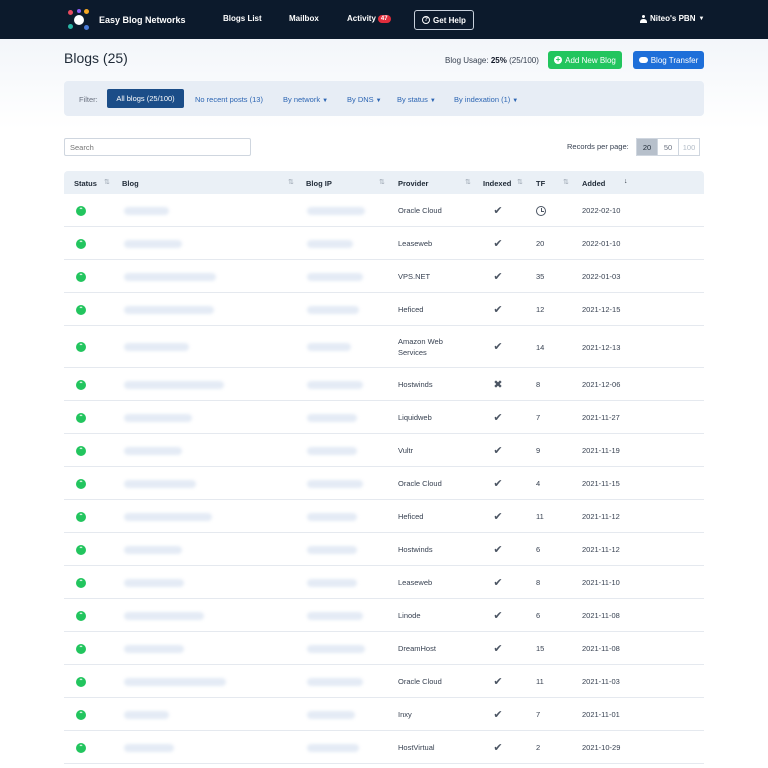  What do you see at coordinates (540, 243) in the screenshot?
I see `tf-cell: 20` at bounding box center [540, 243].